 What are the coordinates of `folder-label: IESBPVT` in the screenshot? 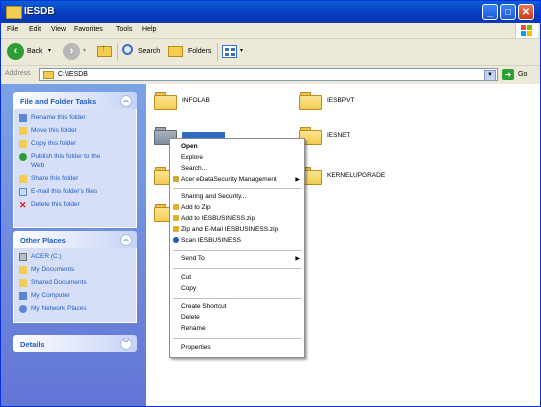 It's located at (341, 100).